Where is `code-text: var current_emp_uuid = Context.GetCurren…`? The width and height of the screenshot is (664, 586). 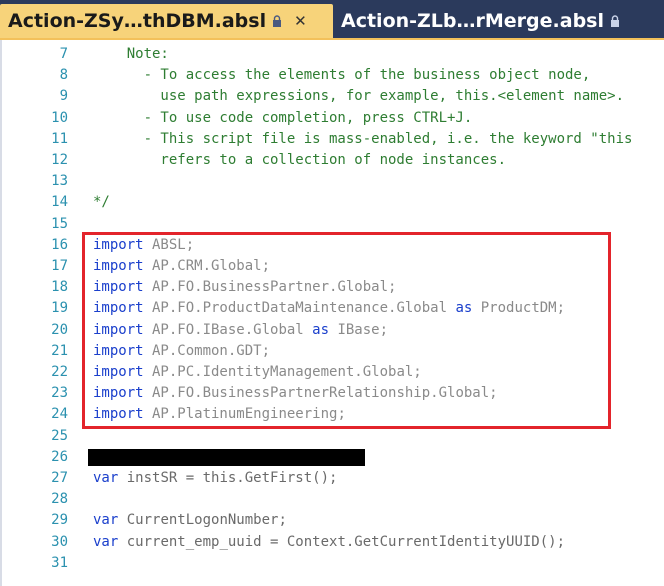
code-text: var current_emp_uuid = Context.GetCurren… is located at coordinates (329, 542).